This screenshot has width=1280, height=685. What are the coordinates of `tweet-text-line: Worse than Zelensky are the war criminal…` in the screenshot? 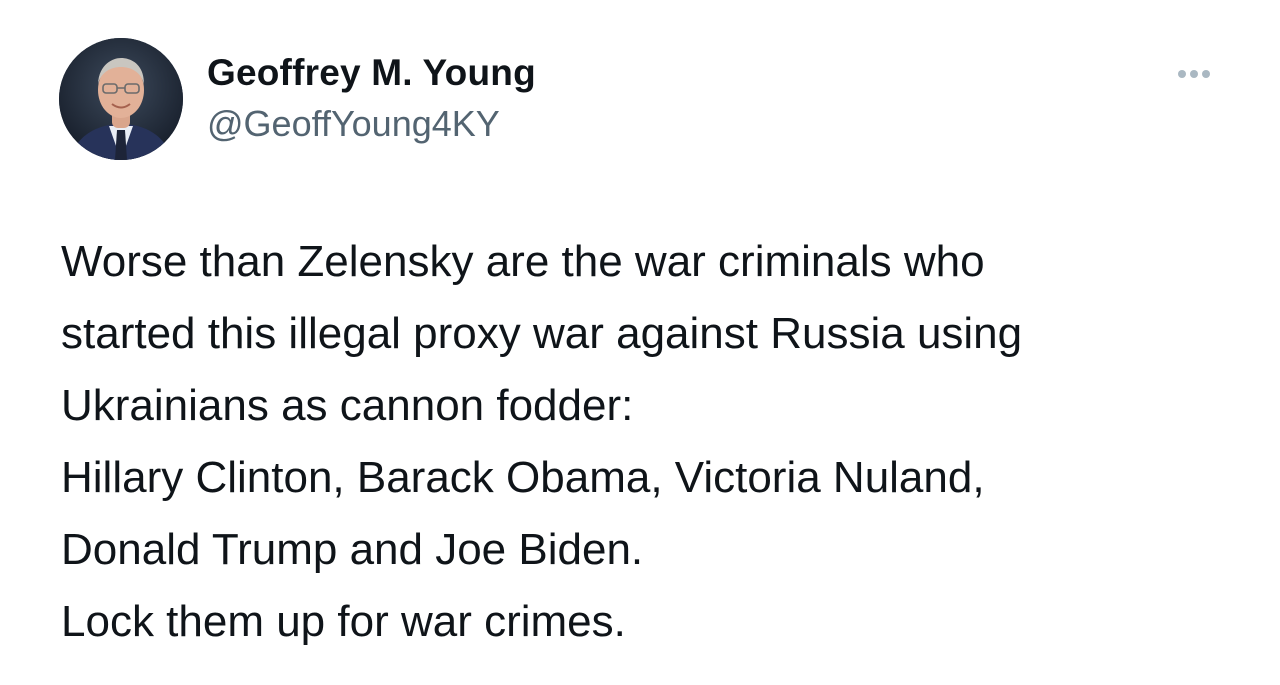 It's located at (523, 261).